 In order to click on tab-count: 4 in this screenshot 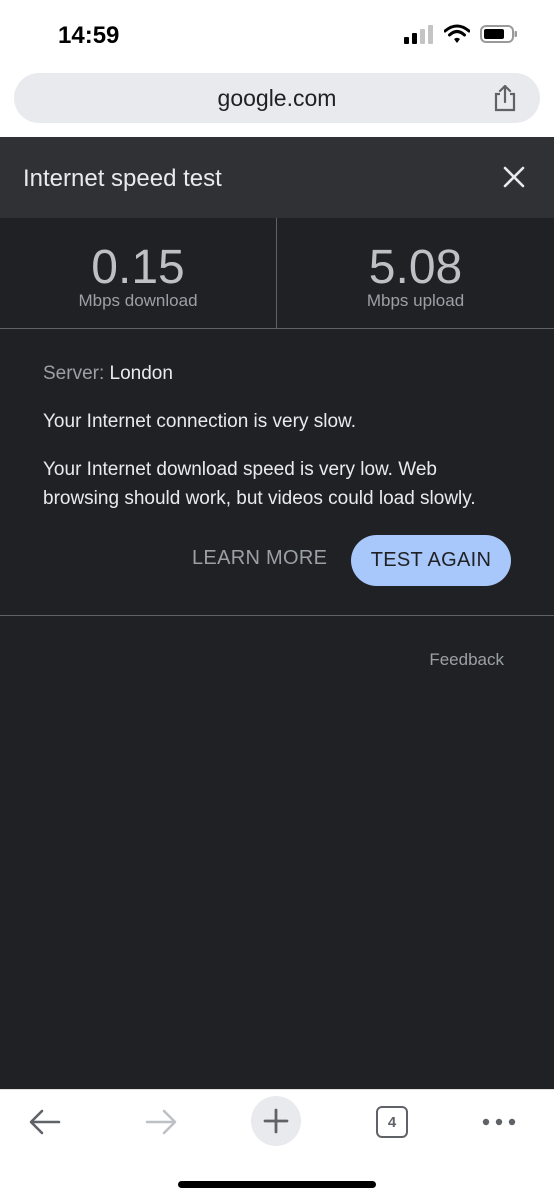, I will do `click(392, 1122)`.